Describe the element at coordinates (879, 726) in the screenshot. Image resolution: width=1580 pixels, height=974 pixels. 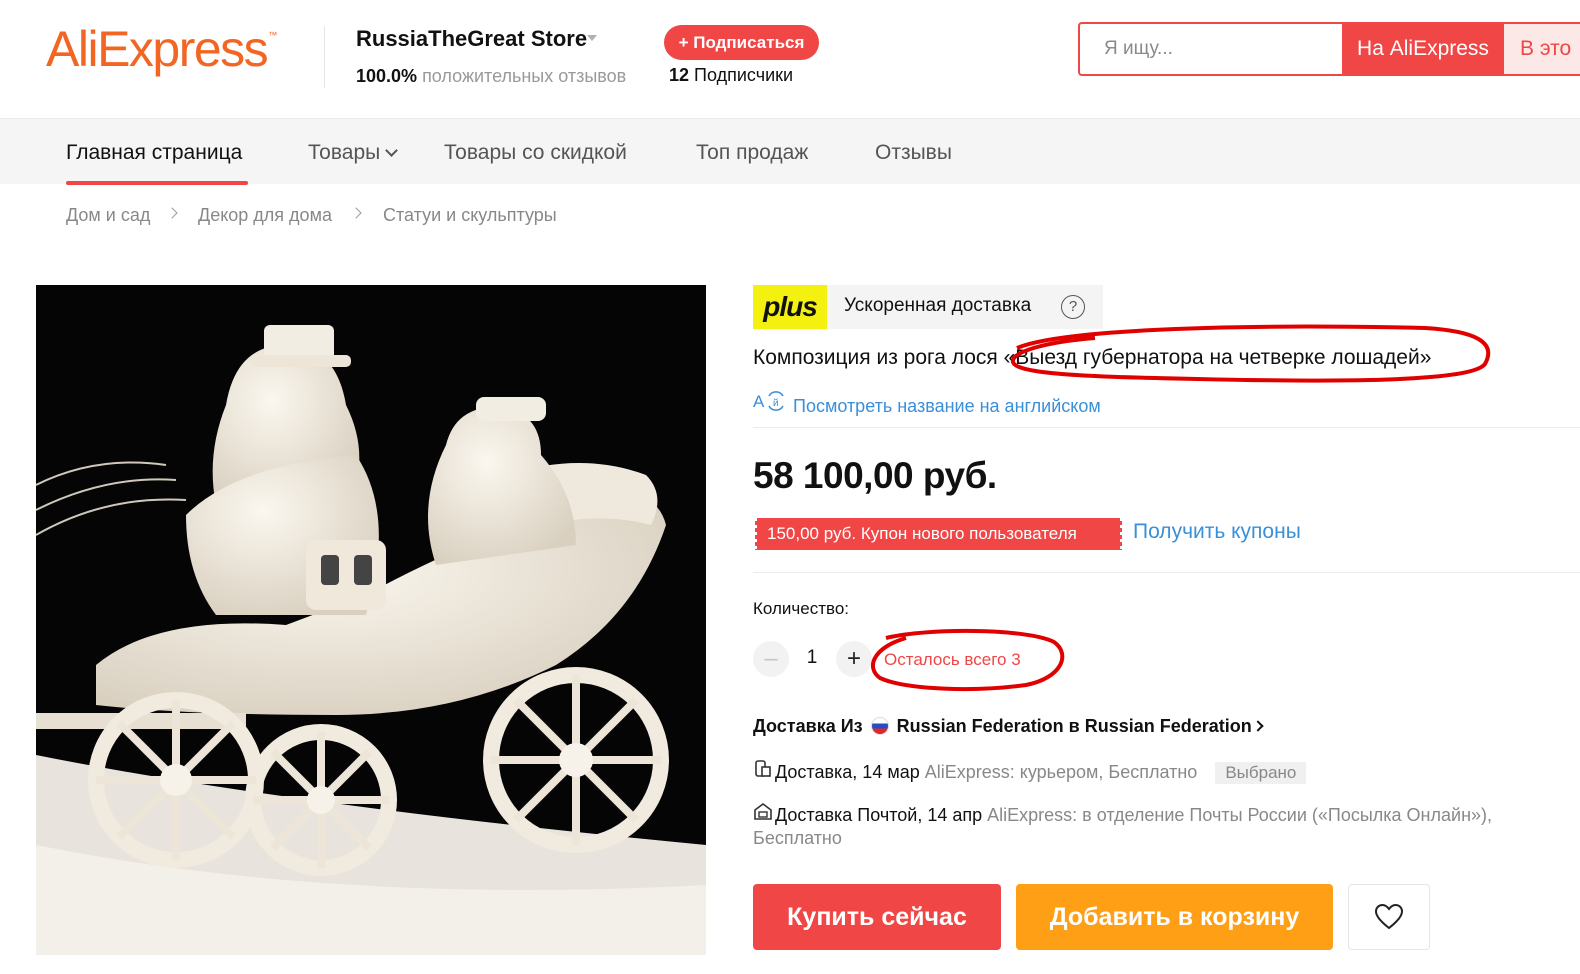
I see `russia-flag-icon` at that location.